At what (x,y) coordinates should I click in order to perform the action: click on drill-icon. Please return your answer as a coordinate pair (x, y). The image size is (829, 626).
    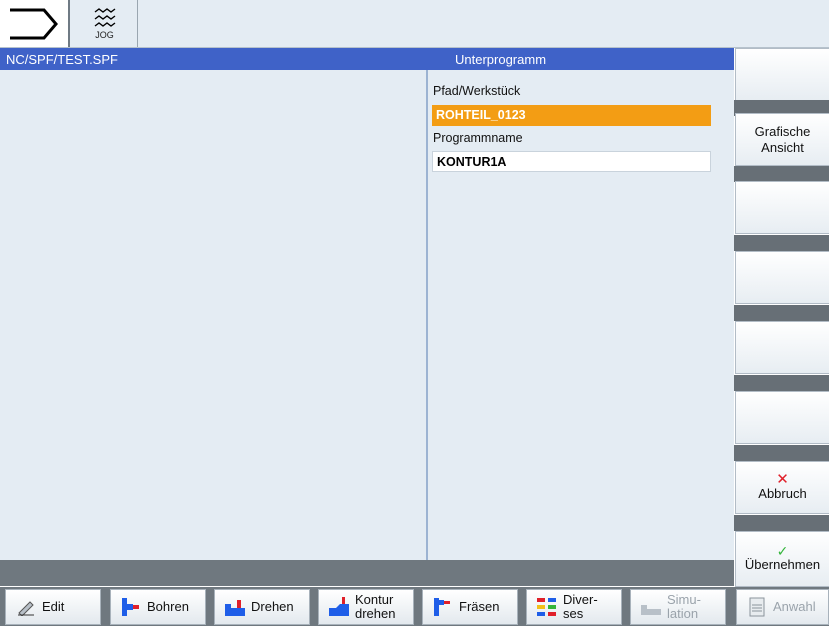
    Looking at the image, I should click on (131, 607).